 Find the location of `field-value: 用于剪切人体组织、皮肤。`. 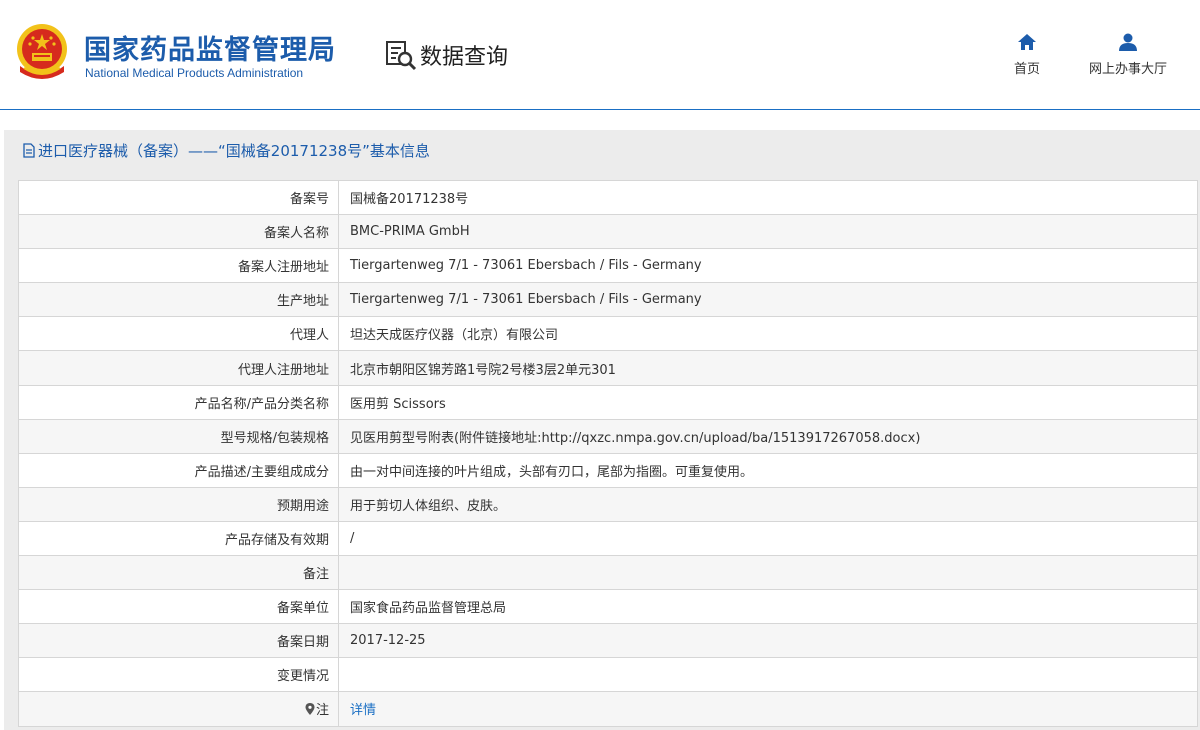

field-value: 用于剪切人体组织、皮肤。 is located at coordinates (768, 504).